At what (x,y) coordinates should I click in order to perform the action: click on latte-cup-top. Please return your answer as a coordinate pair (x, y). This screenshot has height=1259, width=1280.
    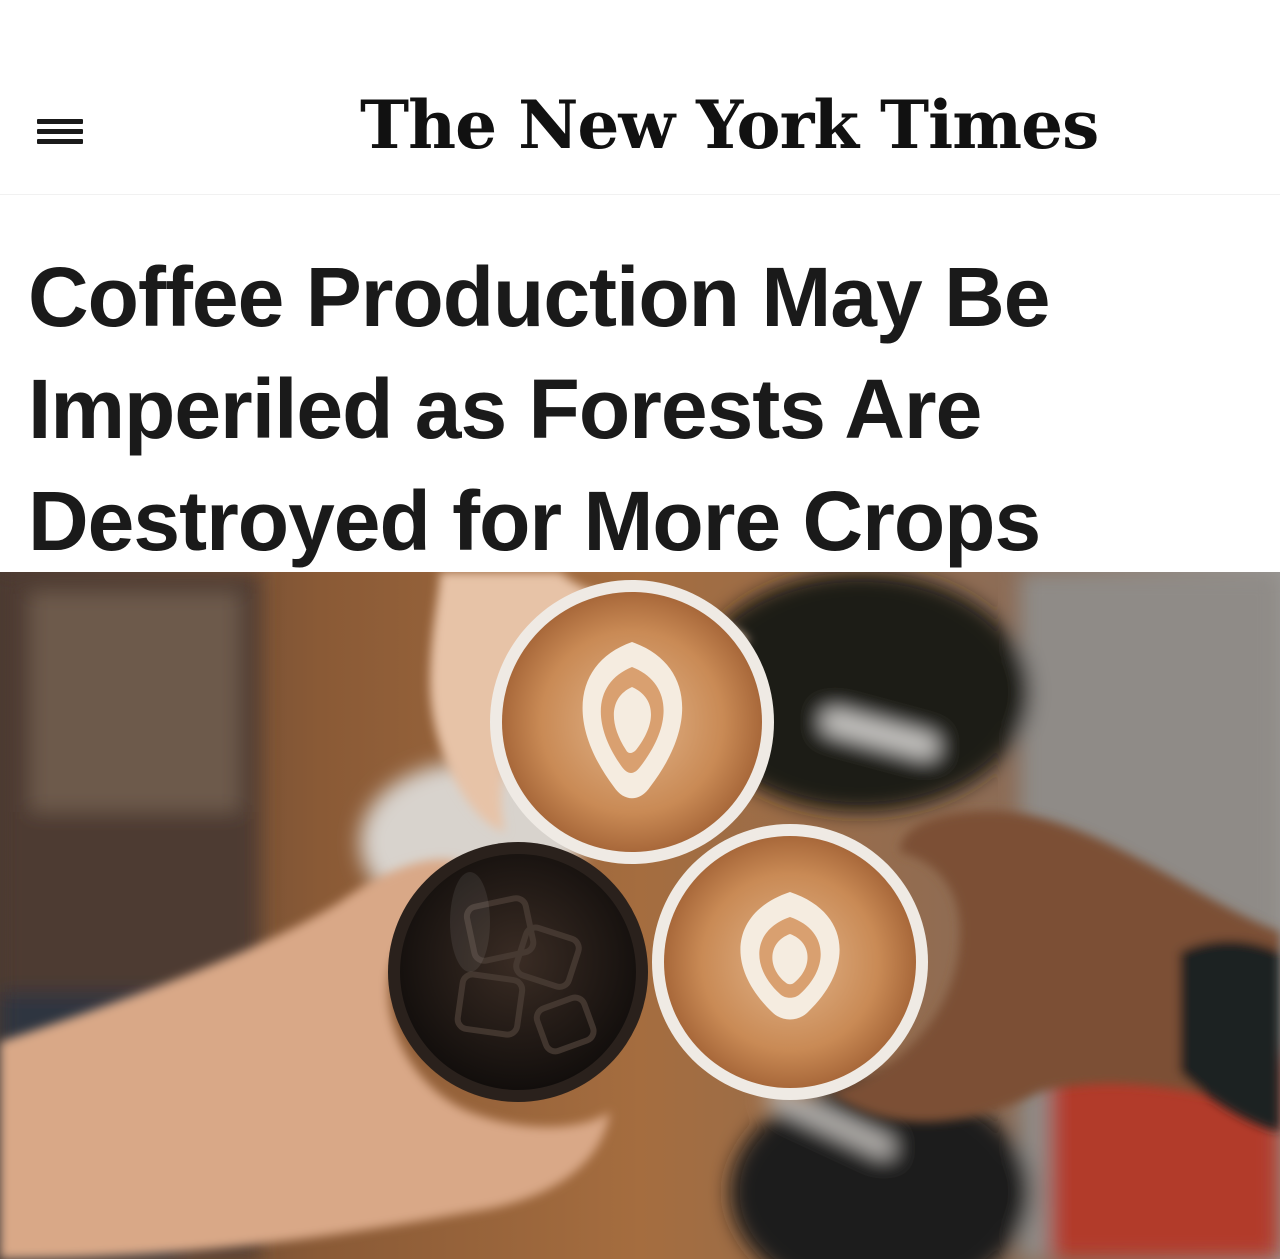
    Looking at the image, I should click on (632, 722).